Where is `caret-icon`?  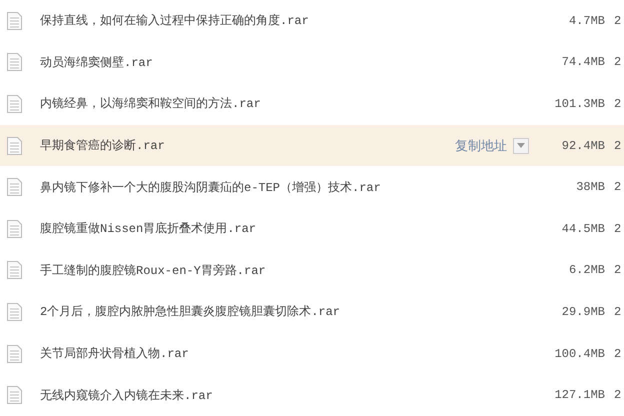
caret-icon is located at coordinates (521, 145).